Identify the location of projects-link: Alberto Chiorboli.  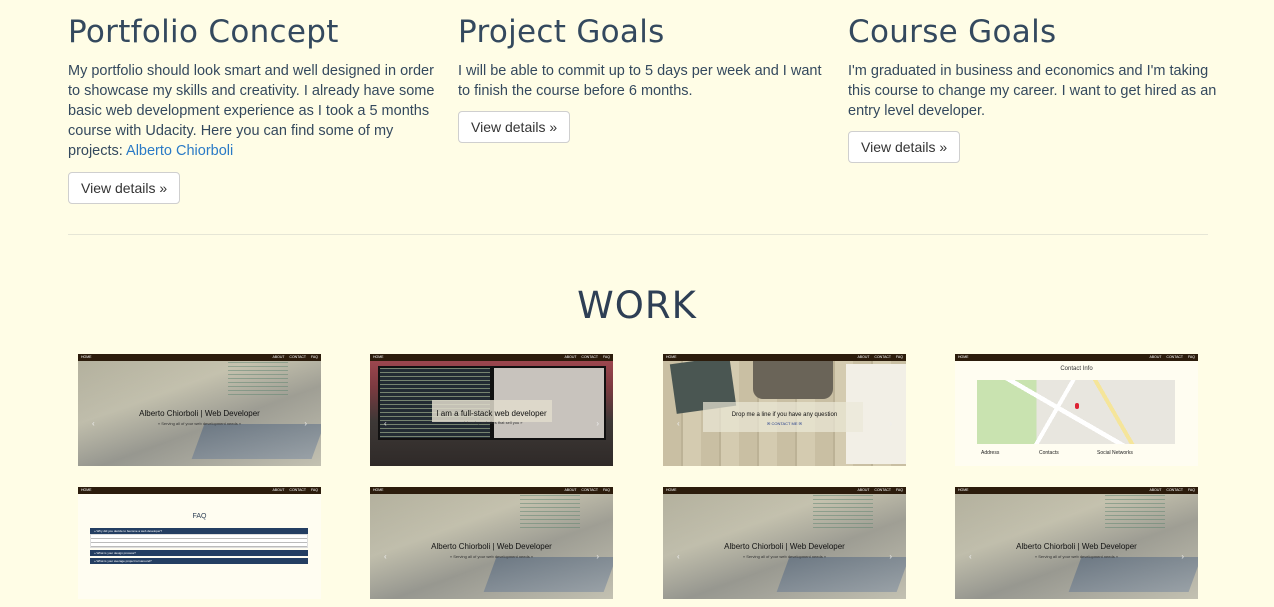
(179, 151).